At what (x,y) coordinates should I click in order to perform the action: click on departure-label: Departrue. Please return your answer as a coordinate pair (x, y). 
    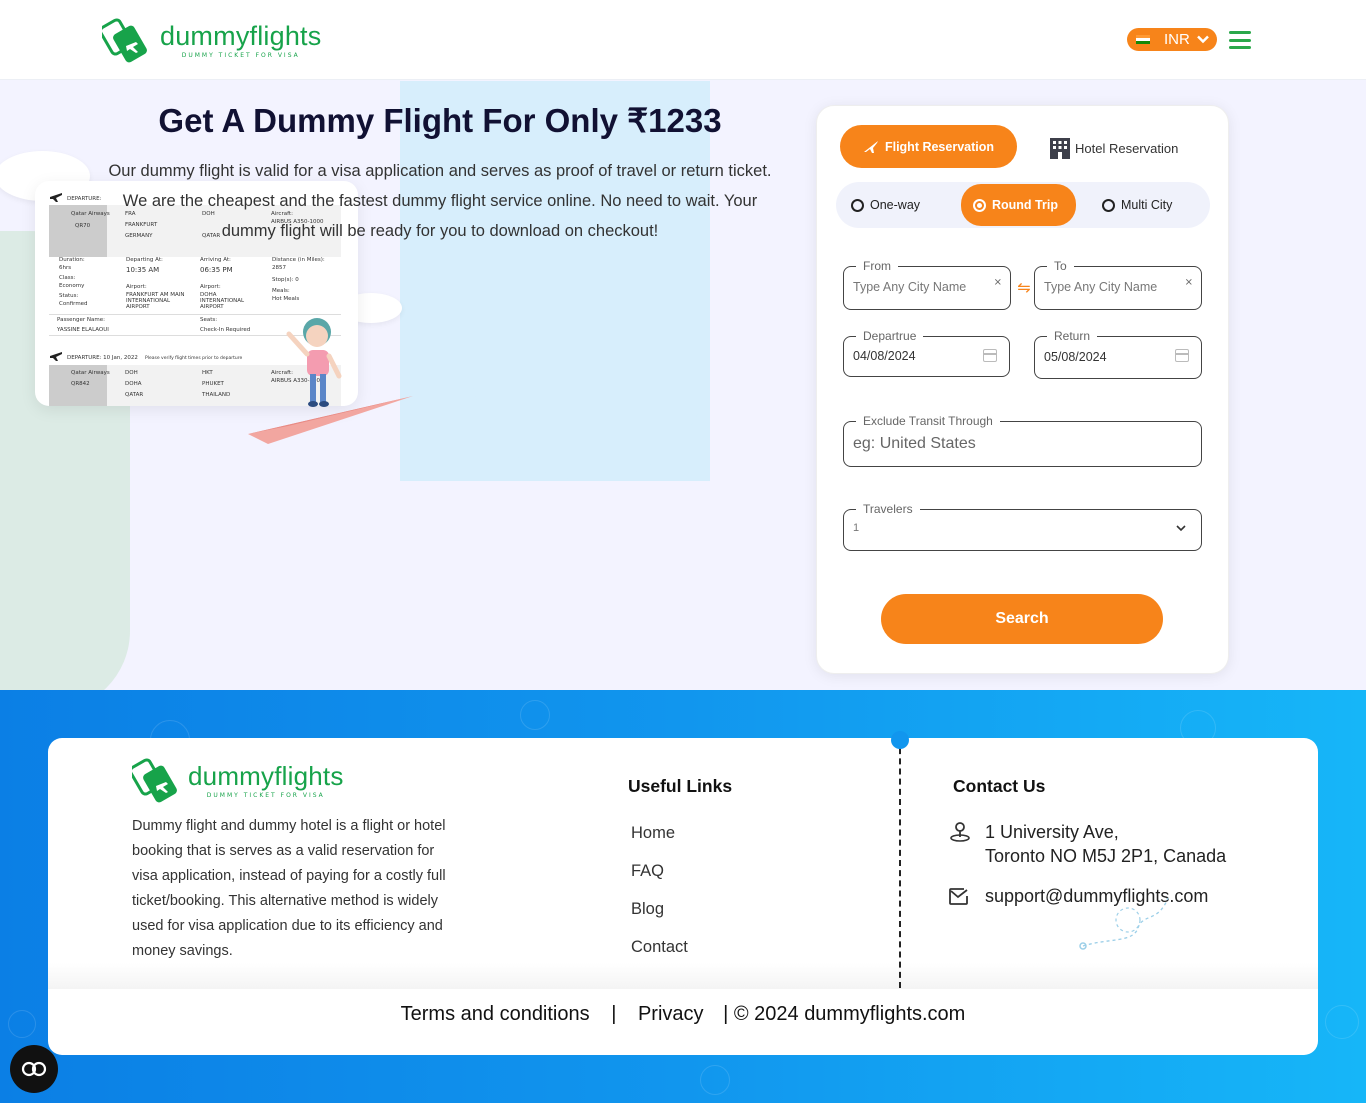
    Looking at the image, I should click on (890, 336).